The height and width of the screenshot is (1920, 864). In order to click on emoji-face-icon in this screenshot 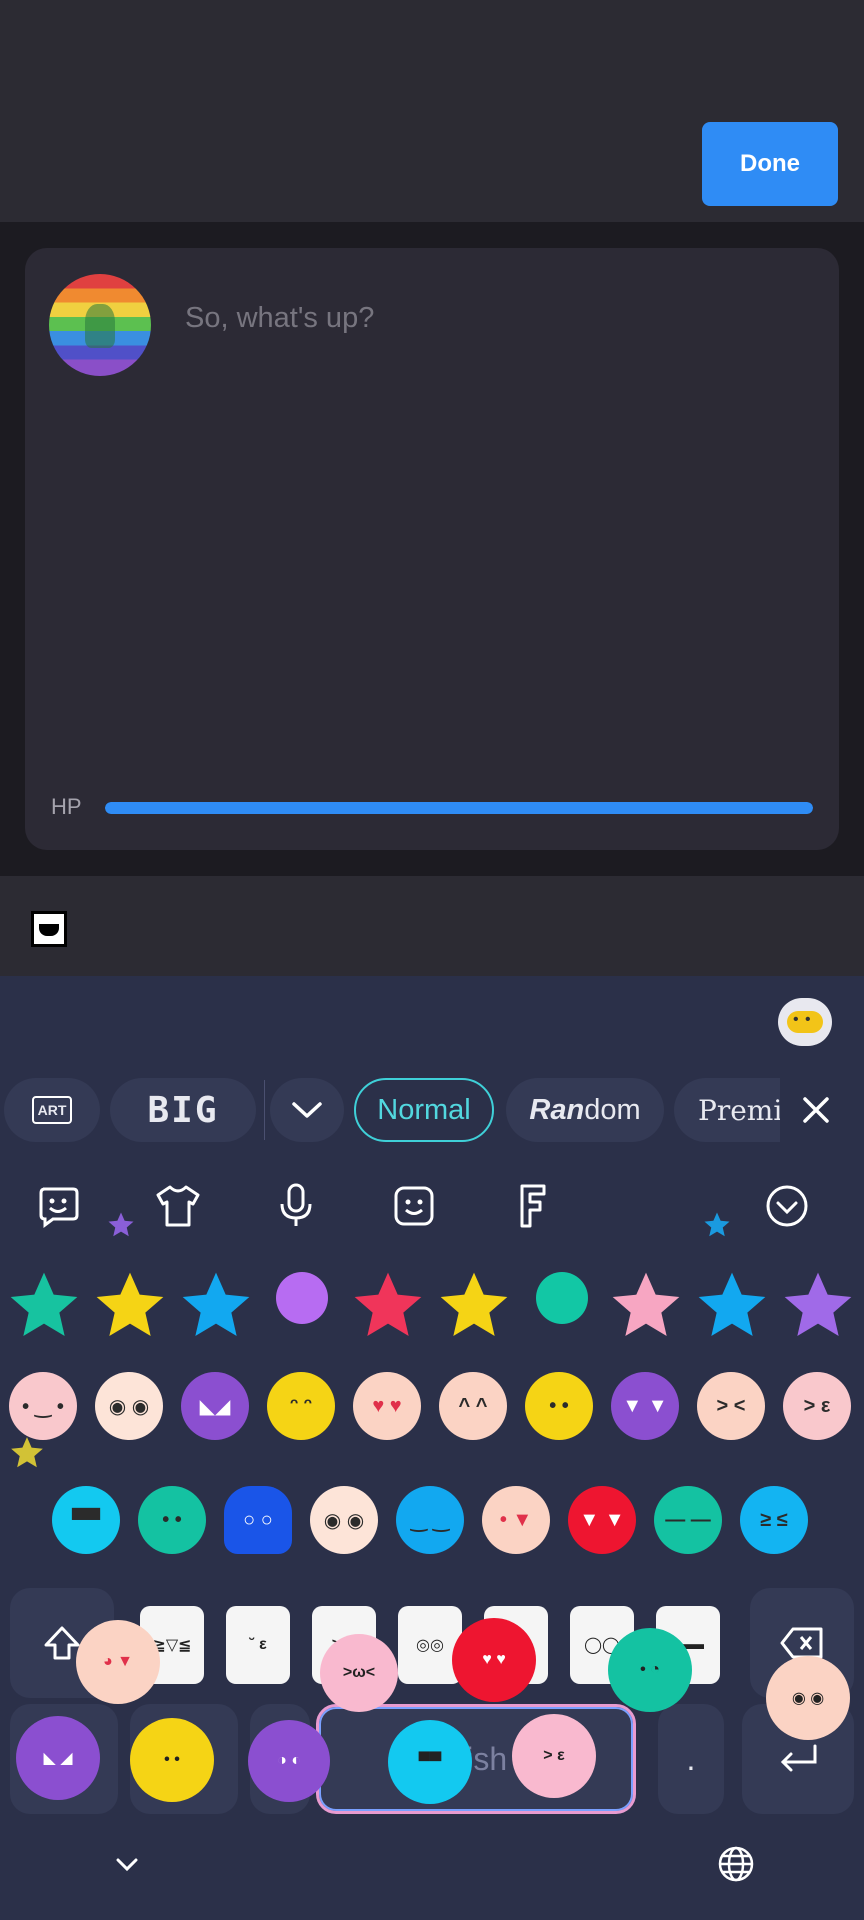, I will do `click(414, 1206)`.